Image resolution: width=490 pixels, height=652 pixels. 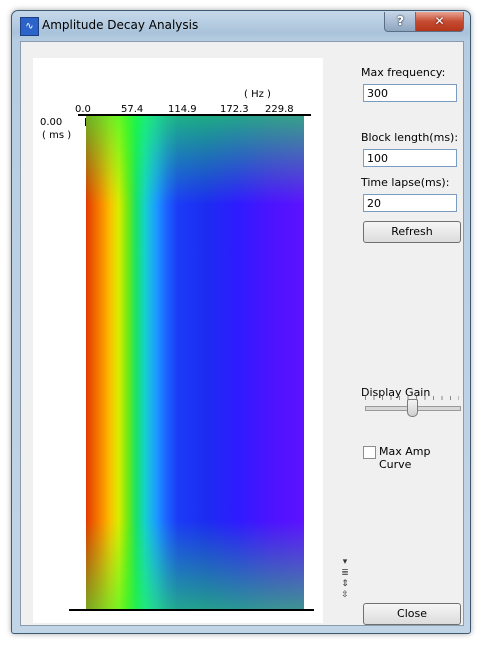 I want to click on zoom-out-icon: ⇳, so click(x=345, y=595).